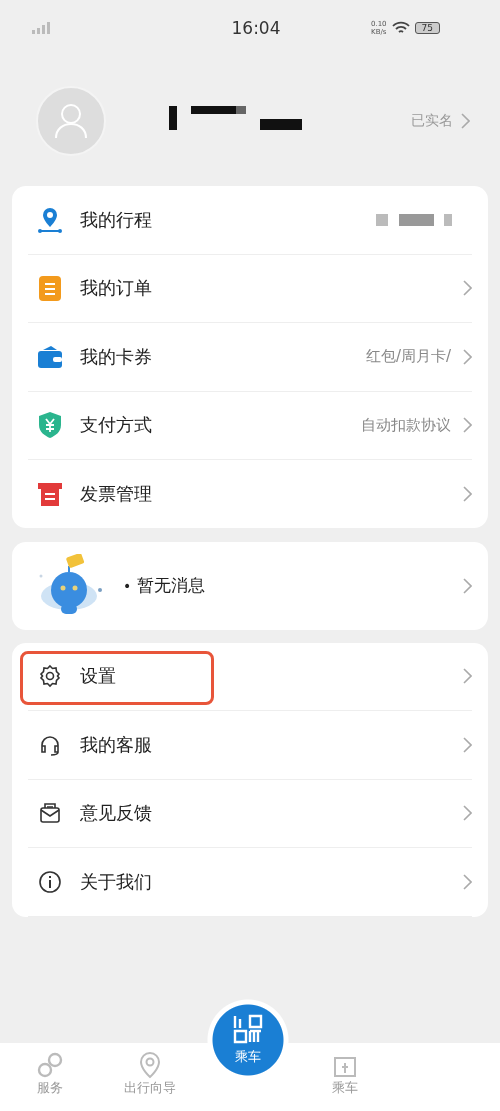  I want to click on menu-label: 我的行程, so click(116, 219).